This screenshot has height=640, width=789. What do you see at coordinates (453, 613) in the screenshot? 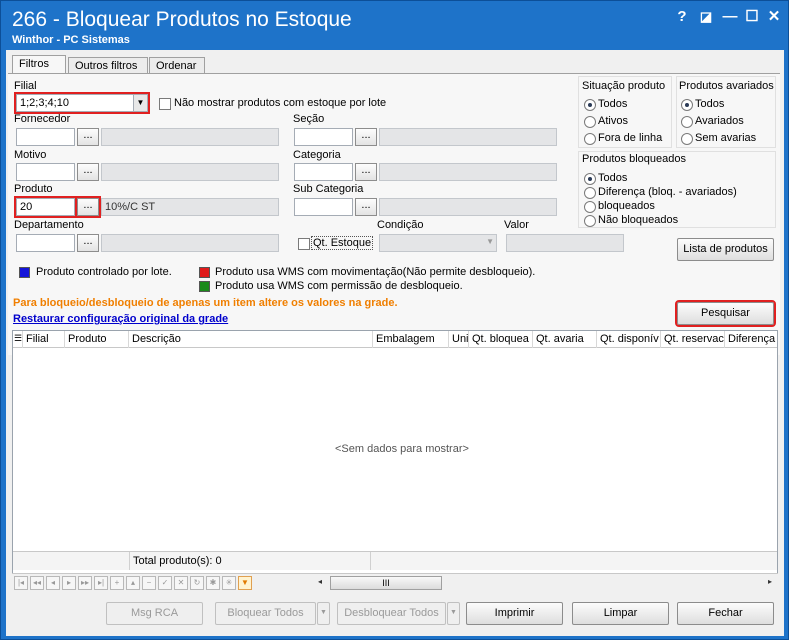
I see `desbloquear-todos-dropdown: ▼` at bounding box center [453, 613].